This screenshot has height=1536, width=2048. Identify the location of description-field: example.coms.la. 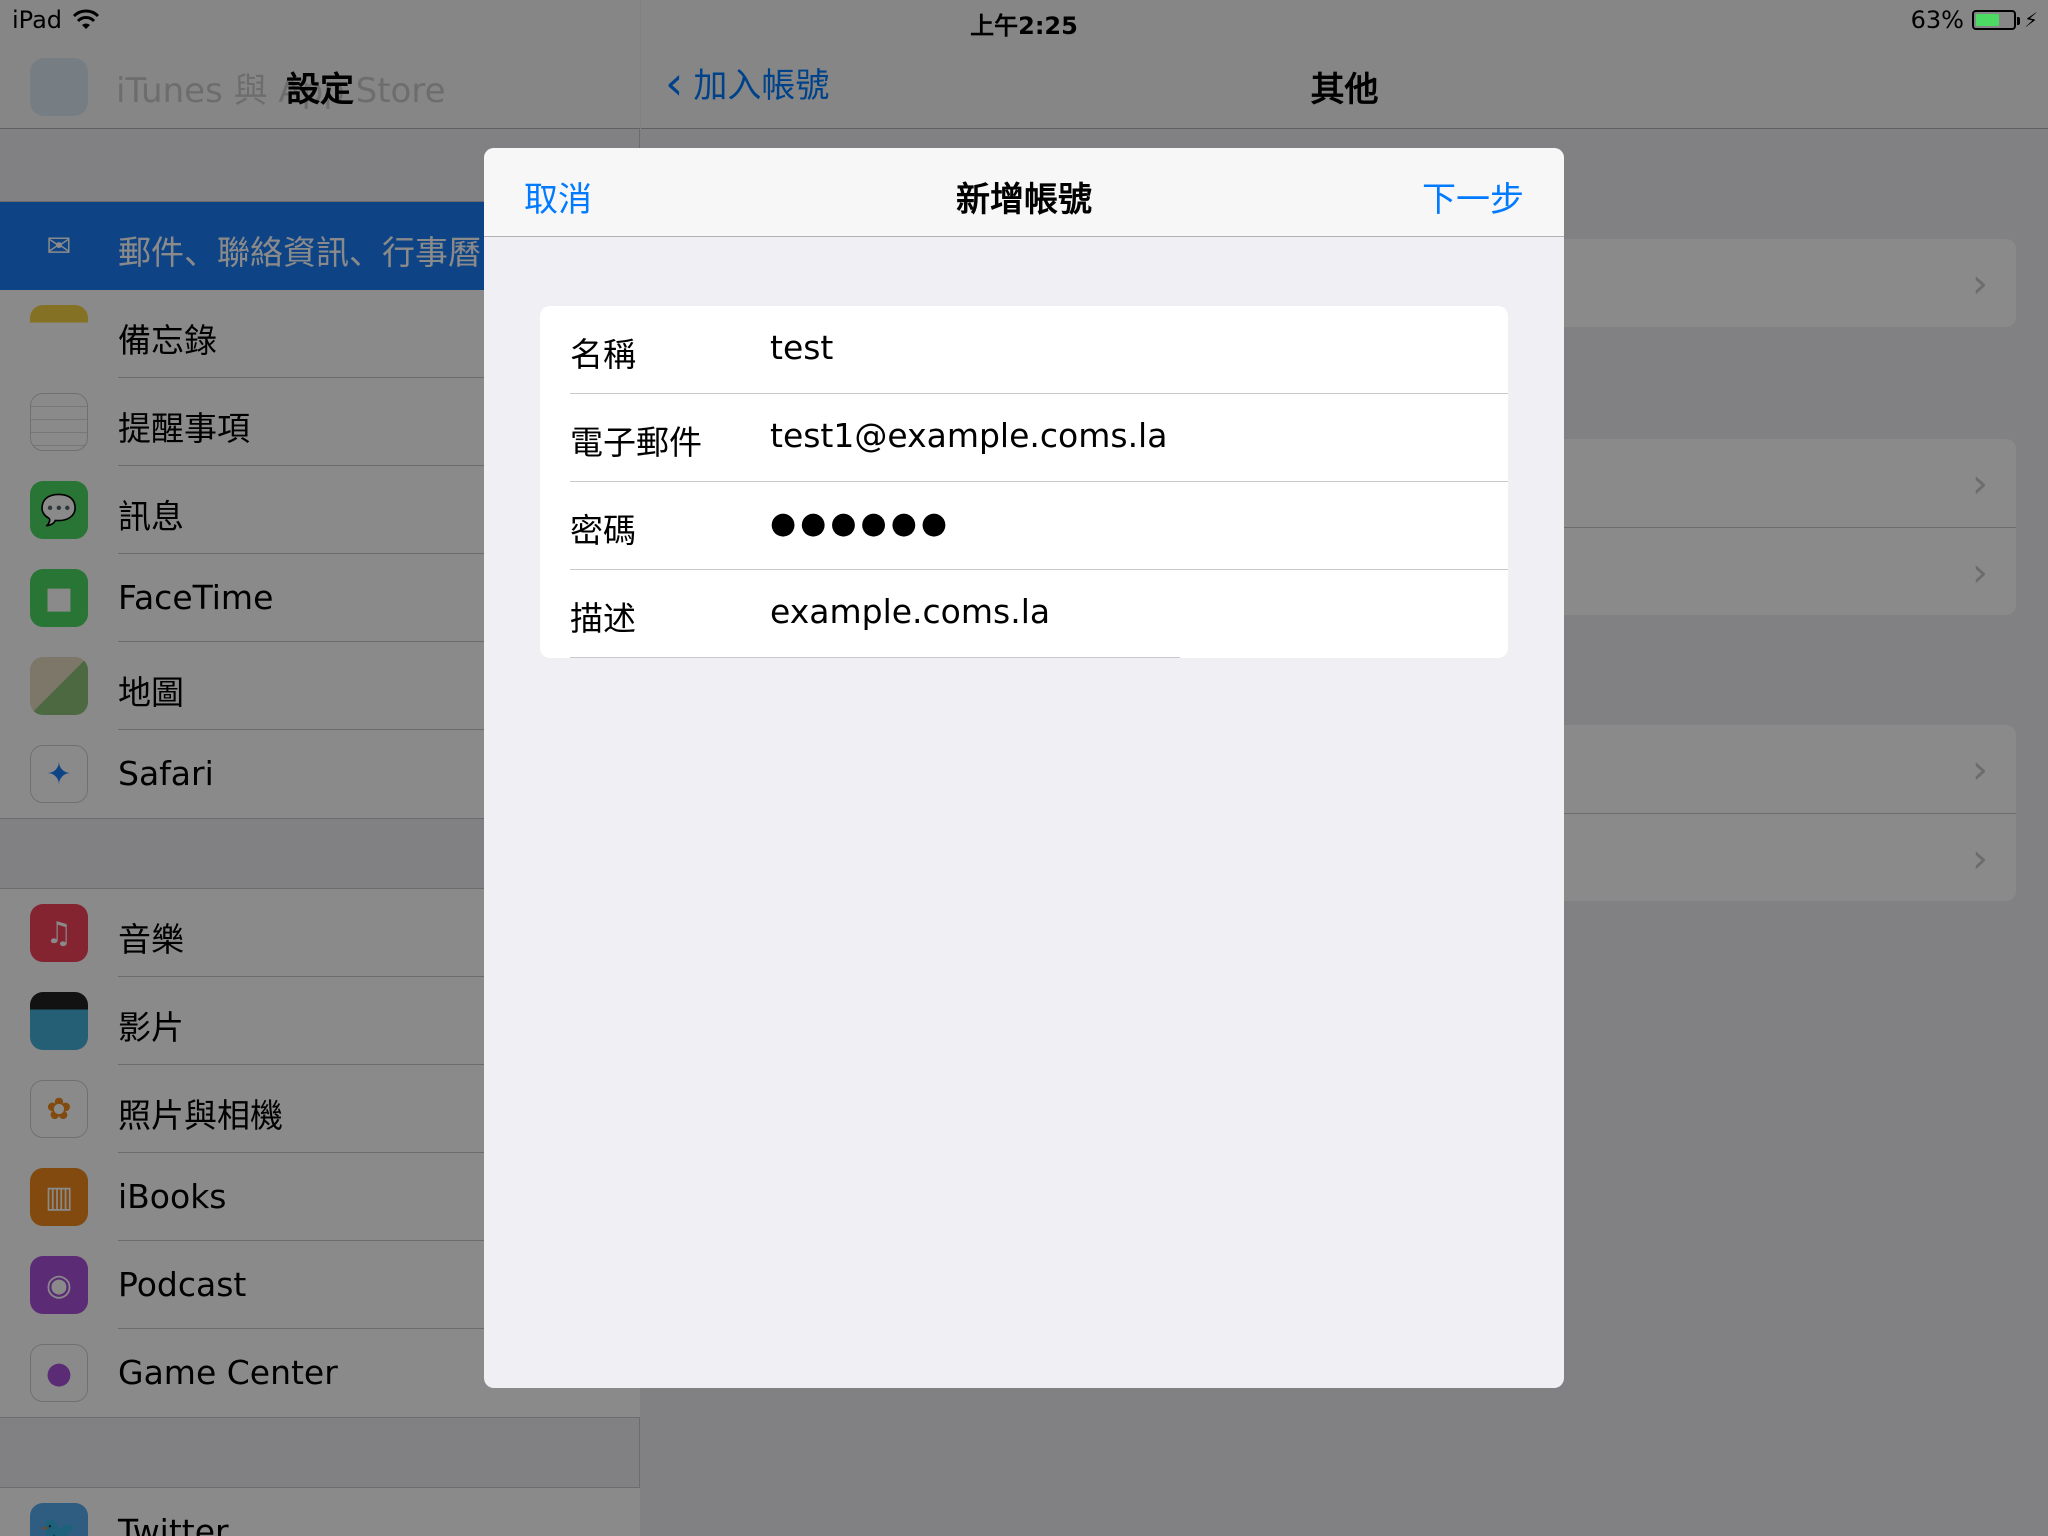
(910, 611).